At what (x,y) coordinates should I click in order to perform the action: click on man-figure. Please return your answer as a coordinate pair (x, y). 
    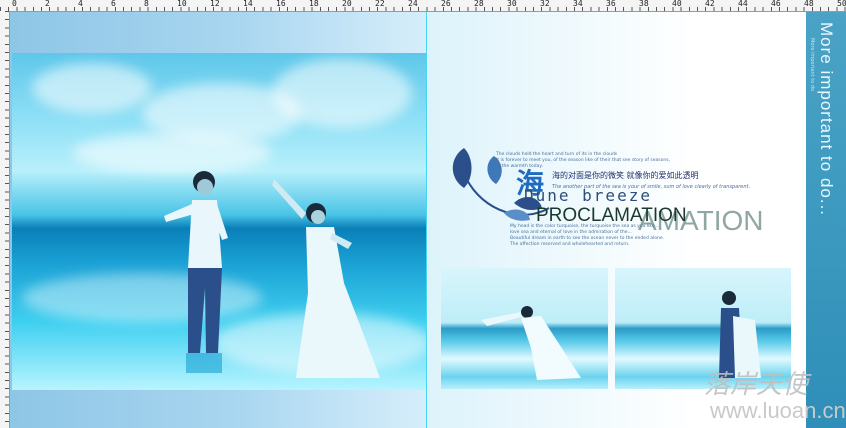
    Looking at the image, I should click on (196, 272).